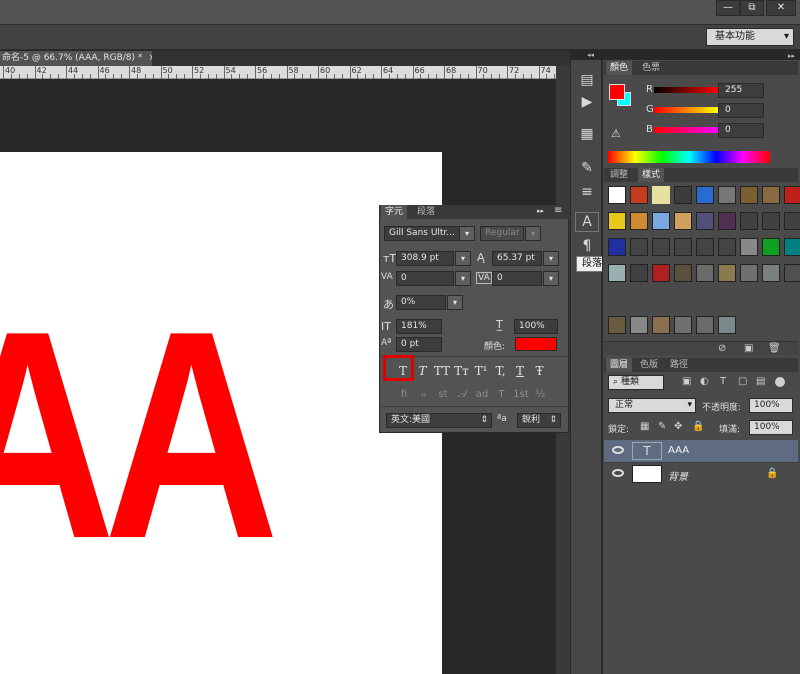 Image resolution: width=800 pixels, height=674 pixels. I want to click on text-format-button: TT, so click(442, 371).